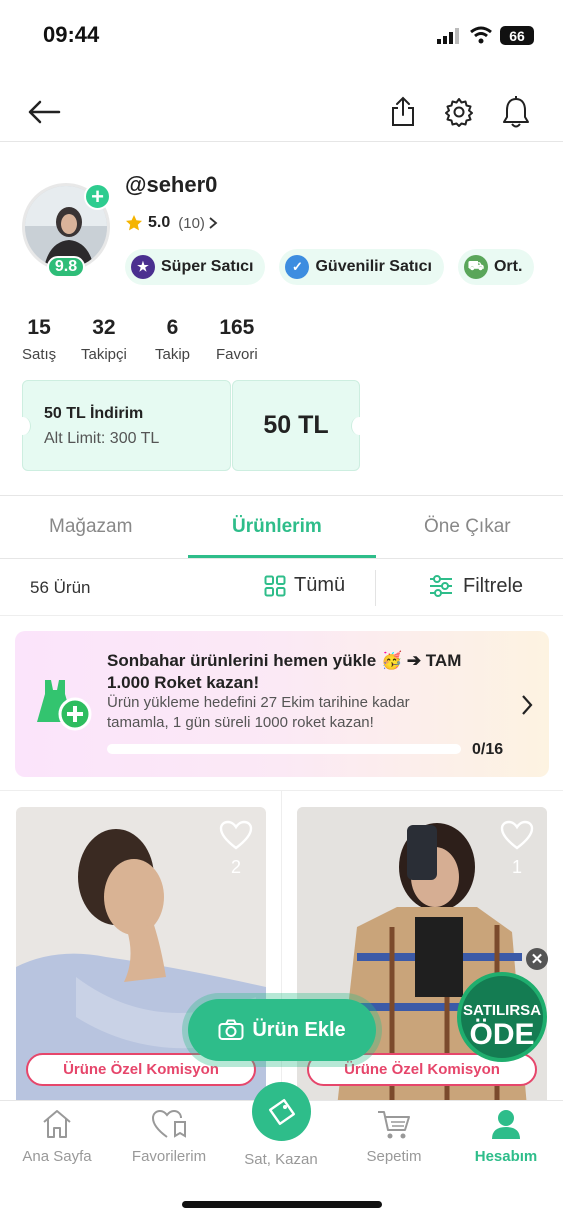  I want to click on filter-row: 56 Ürün Tümü Filtrele, so click(281, 588).